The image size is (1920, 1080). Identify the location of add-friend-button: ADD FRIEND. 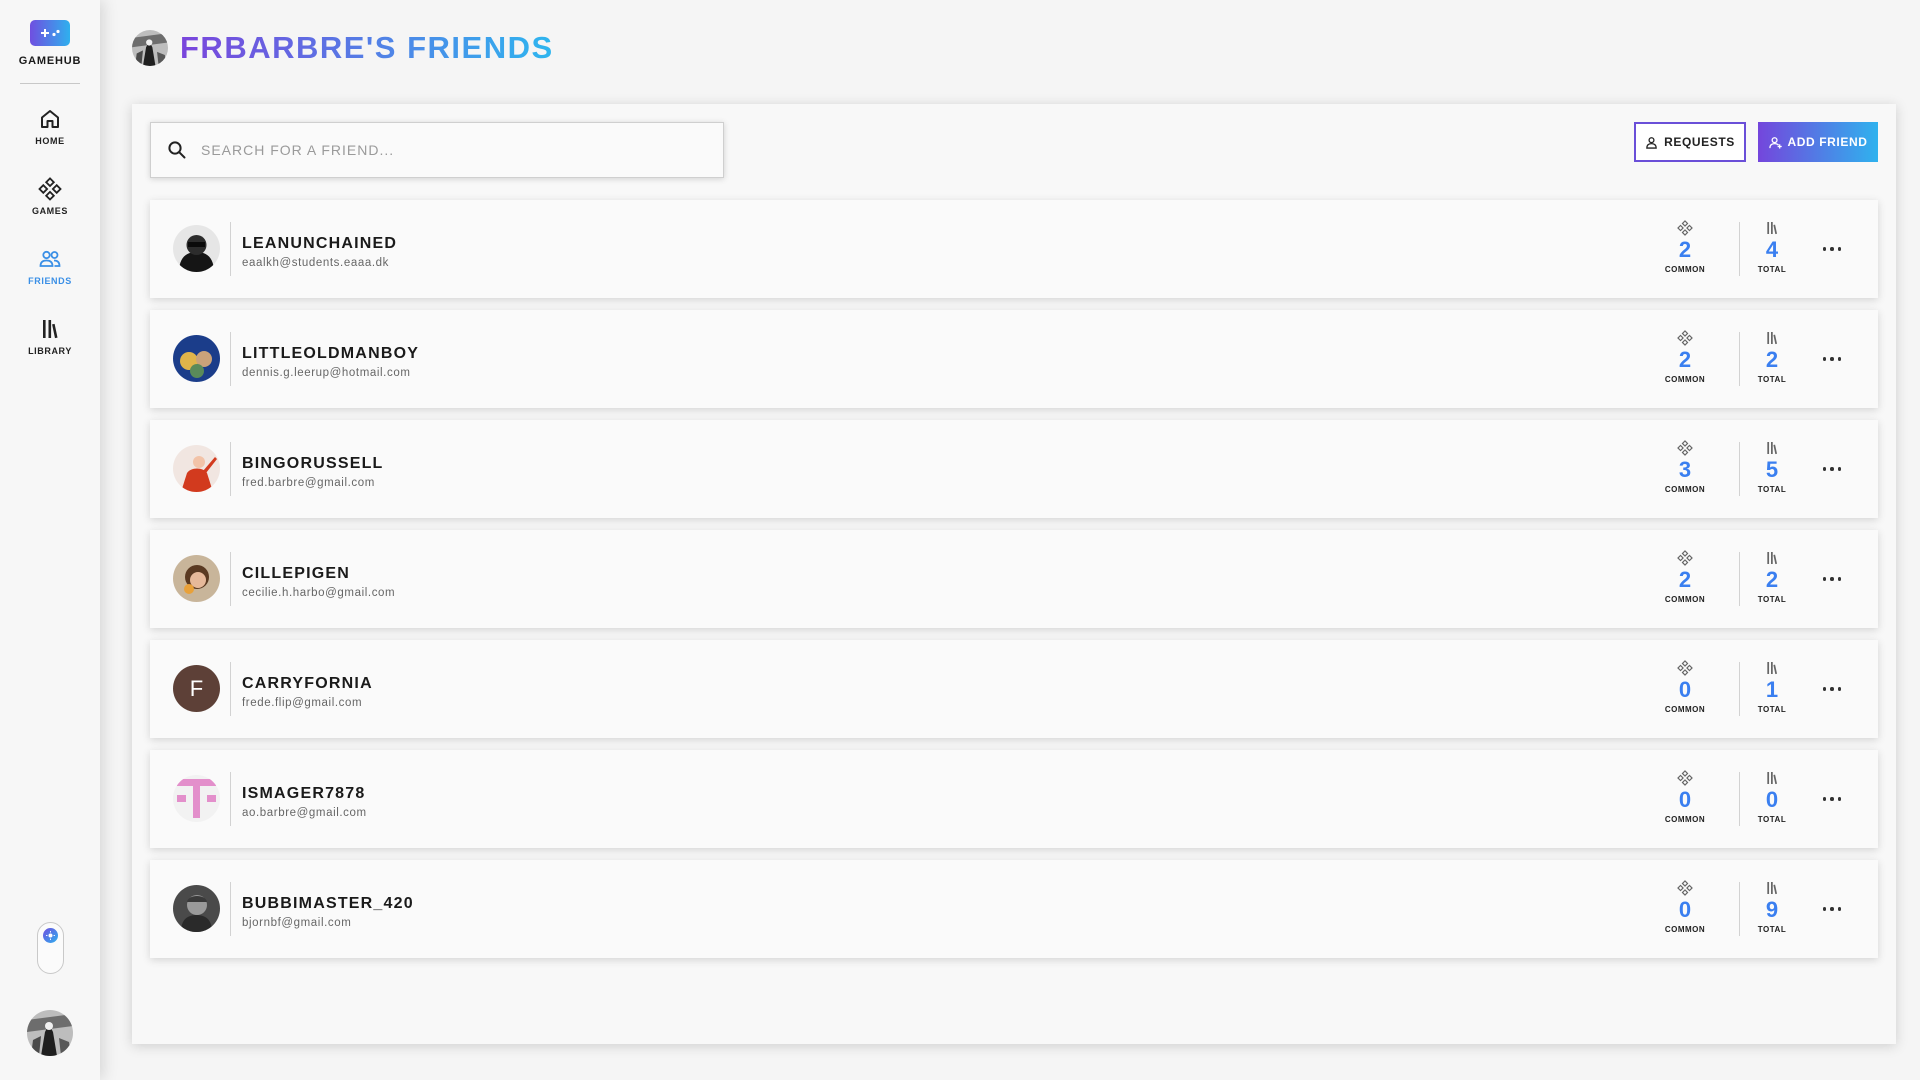
(1818, 142).